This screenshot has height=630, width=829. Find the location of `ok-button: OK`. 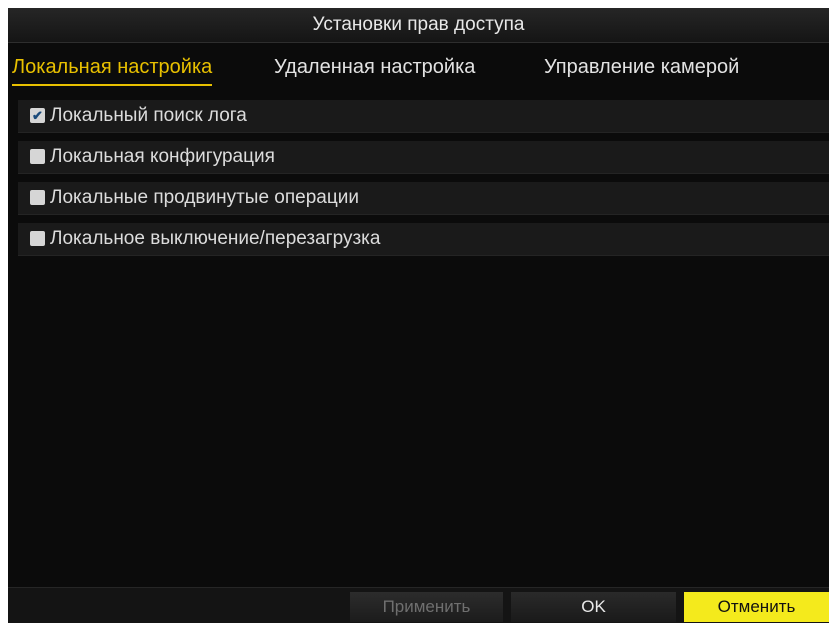

ok-button: OK is located at coordinates (593, 607).